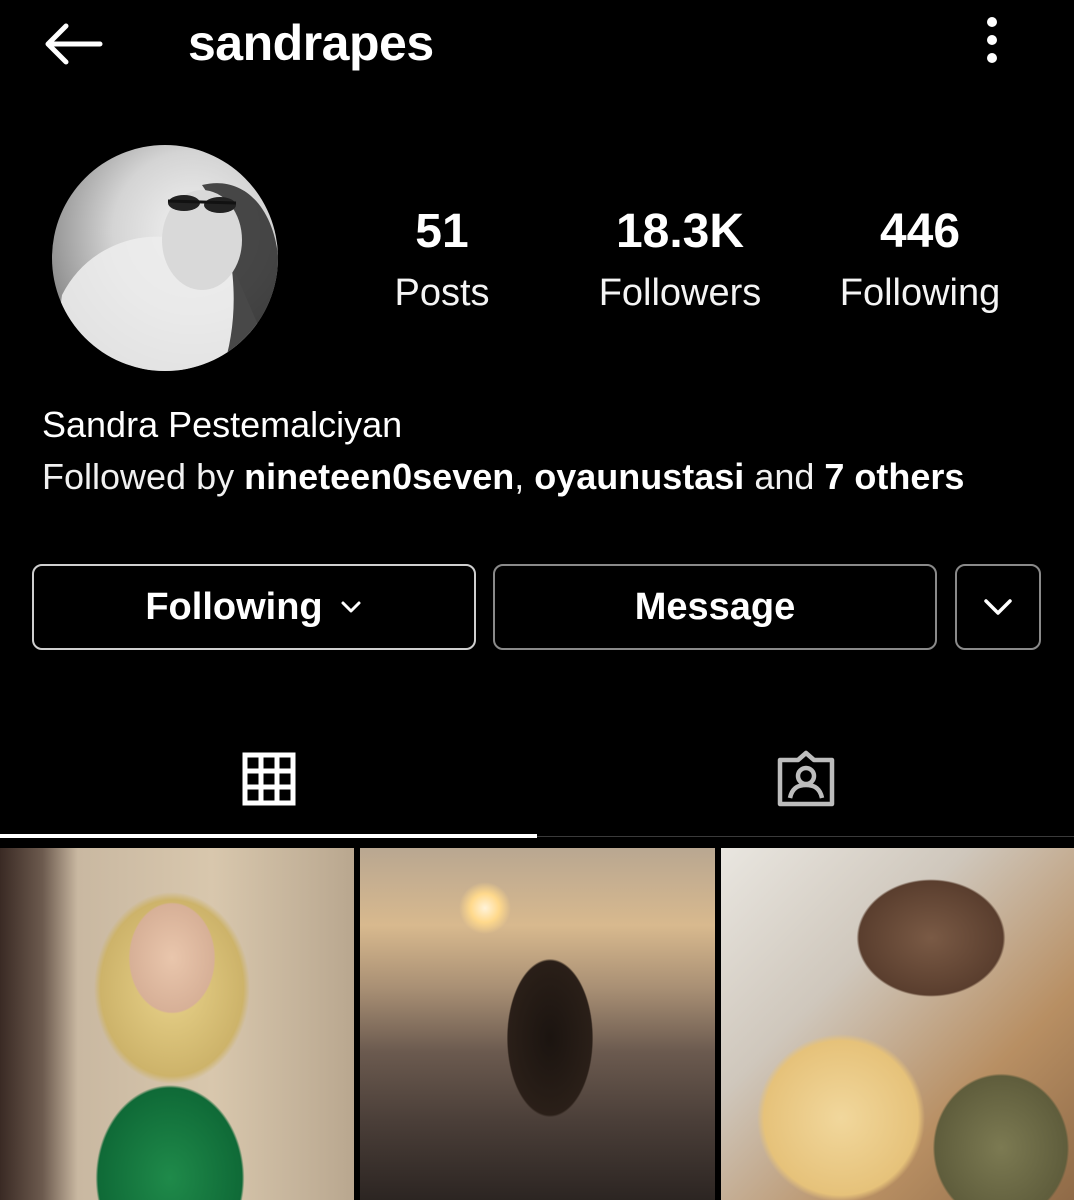 The image size is (1074, 1200). What do you see at coordinates (268, 836) in the screenshot?
I see `active-tab-indicator` at bounding box center [268, 836].